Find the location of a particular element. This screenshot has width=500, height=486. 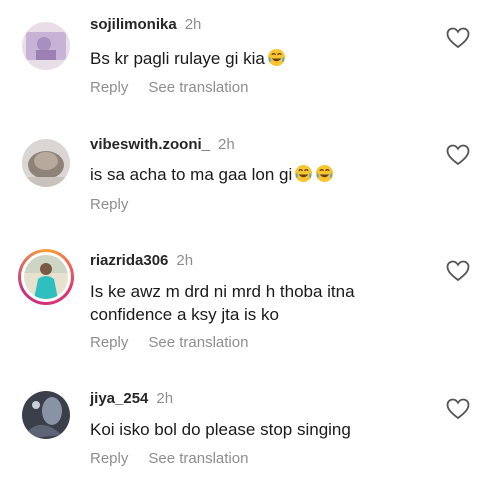

username: riazrida306 is located at coordinates (129, 260).